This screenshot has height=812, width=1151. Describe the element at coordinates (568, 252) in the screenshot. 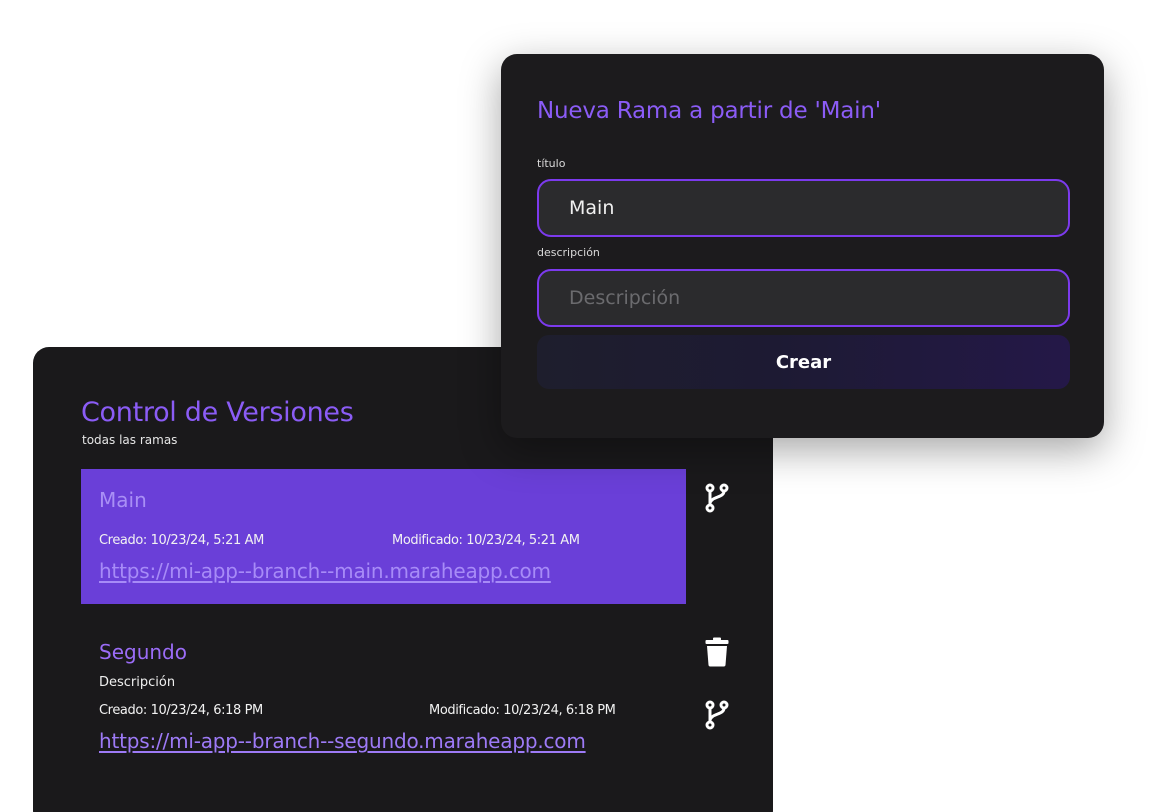

I see `description-field-label: descripción` at that location.